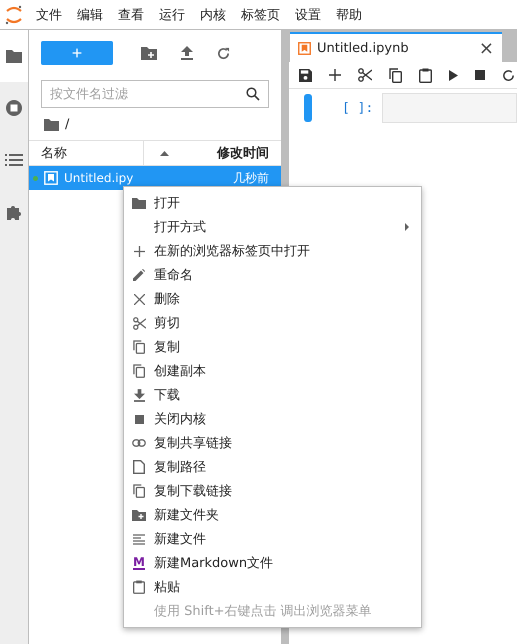 The image size is (517, 644). I want to click on menu-item: 复制共享链接, so click(272, 443).